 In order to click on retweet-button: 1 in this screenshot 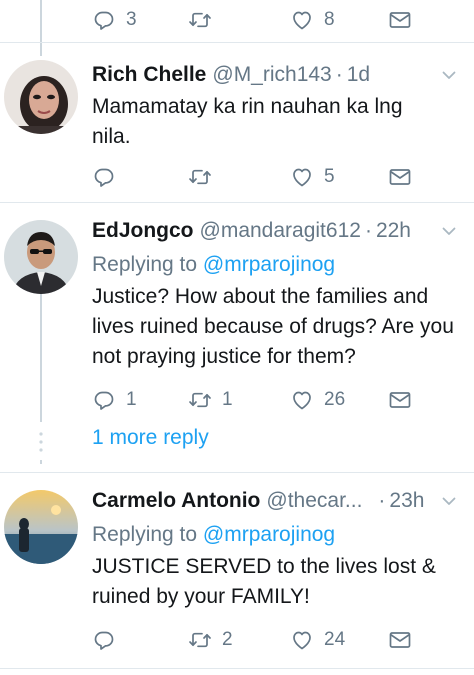, I will do `click(210, 400)`.